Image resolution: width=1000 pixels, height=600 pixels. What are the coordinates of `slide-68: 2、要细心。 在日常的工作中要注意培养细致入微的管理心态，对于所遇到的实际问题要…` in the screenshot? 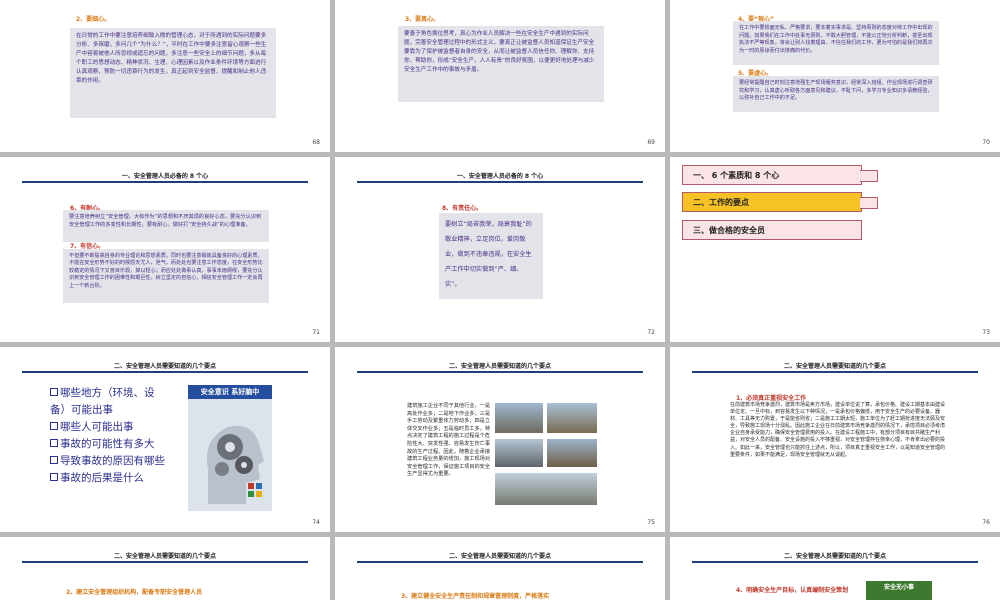 It's located at (165, 76).